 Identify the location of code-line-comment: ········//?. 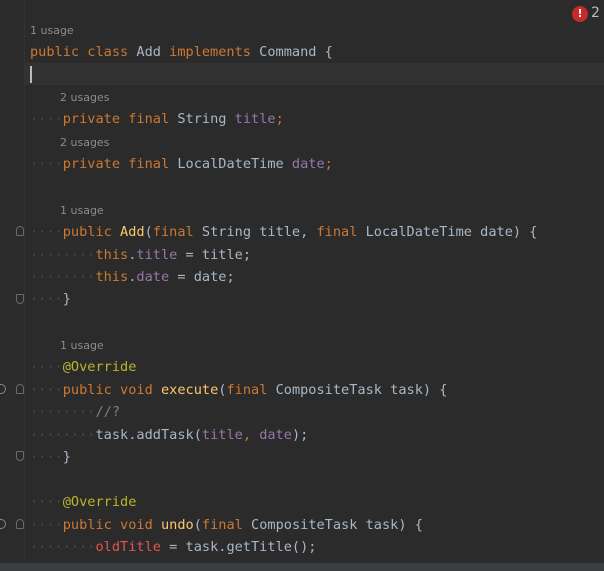
(317, 412).